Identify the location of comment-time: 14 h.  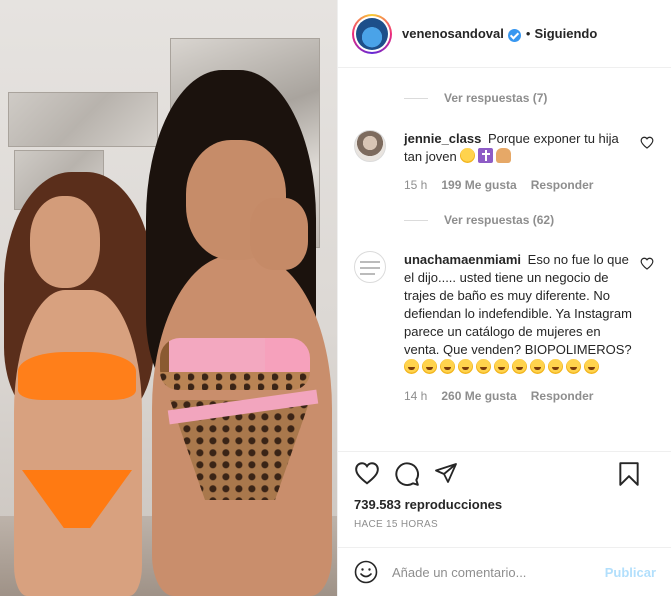
(415, 396).